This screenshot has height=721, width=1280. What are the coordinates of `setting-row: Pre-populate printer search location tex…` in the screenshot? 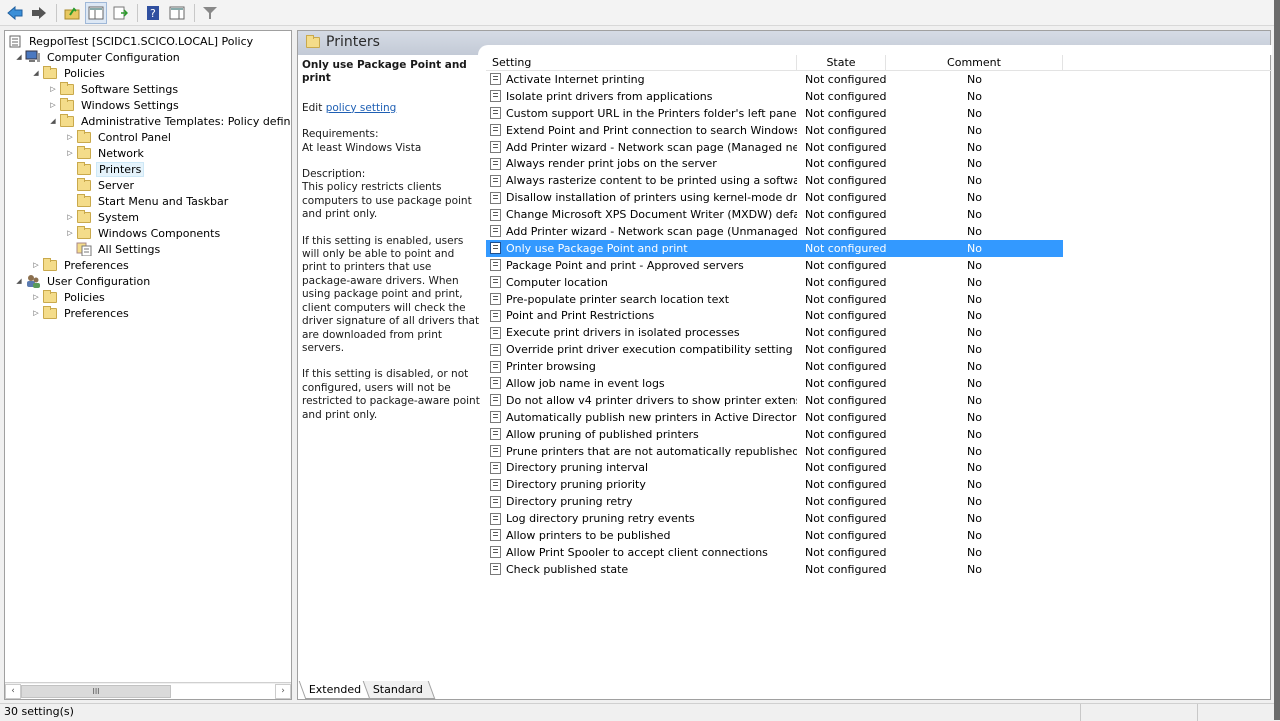 It's located at (774, 299).